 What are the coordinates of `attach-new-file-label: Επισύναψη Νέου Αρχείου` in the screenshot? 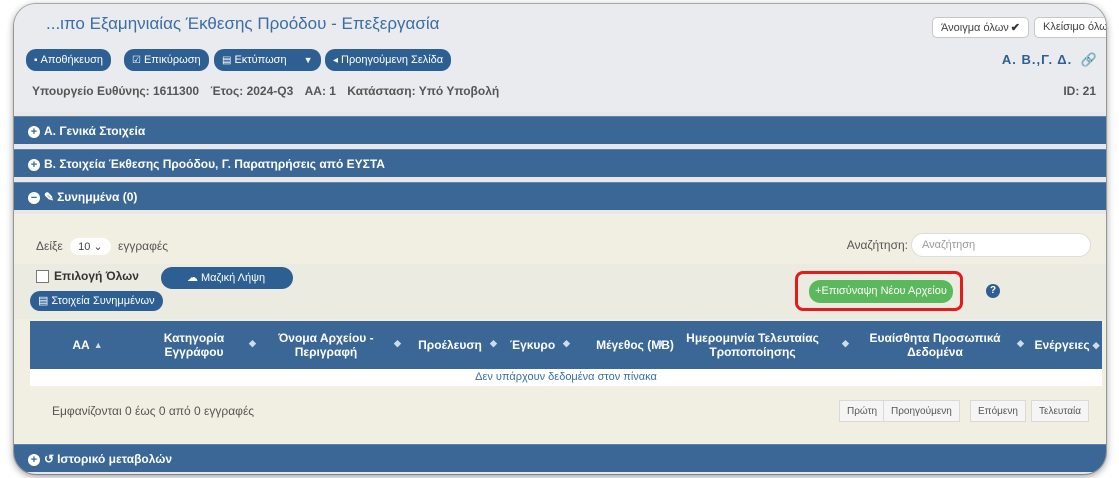 It's located at (884, 291).